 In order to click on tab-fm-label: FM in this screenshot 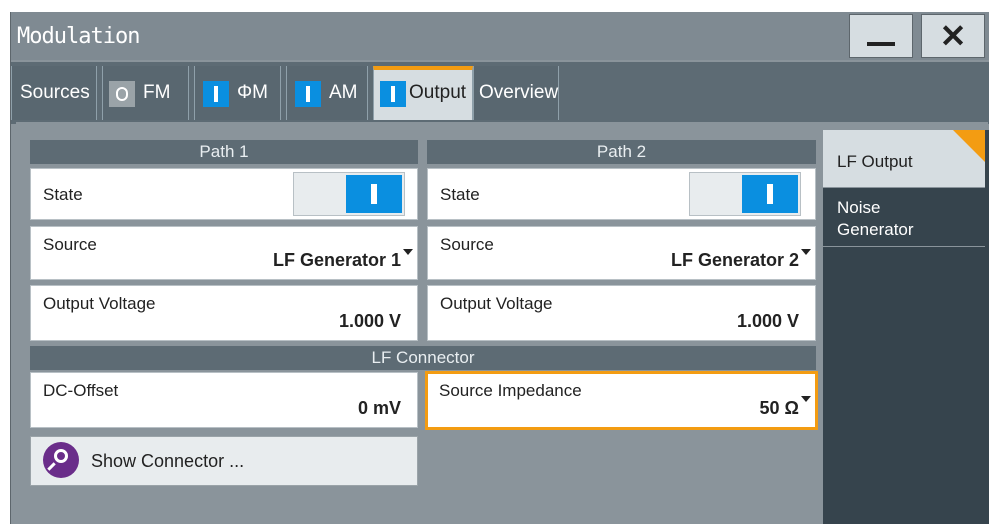, I will do `click(157, 92)`.